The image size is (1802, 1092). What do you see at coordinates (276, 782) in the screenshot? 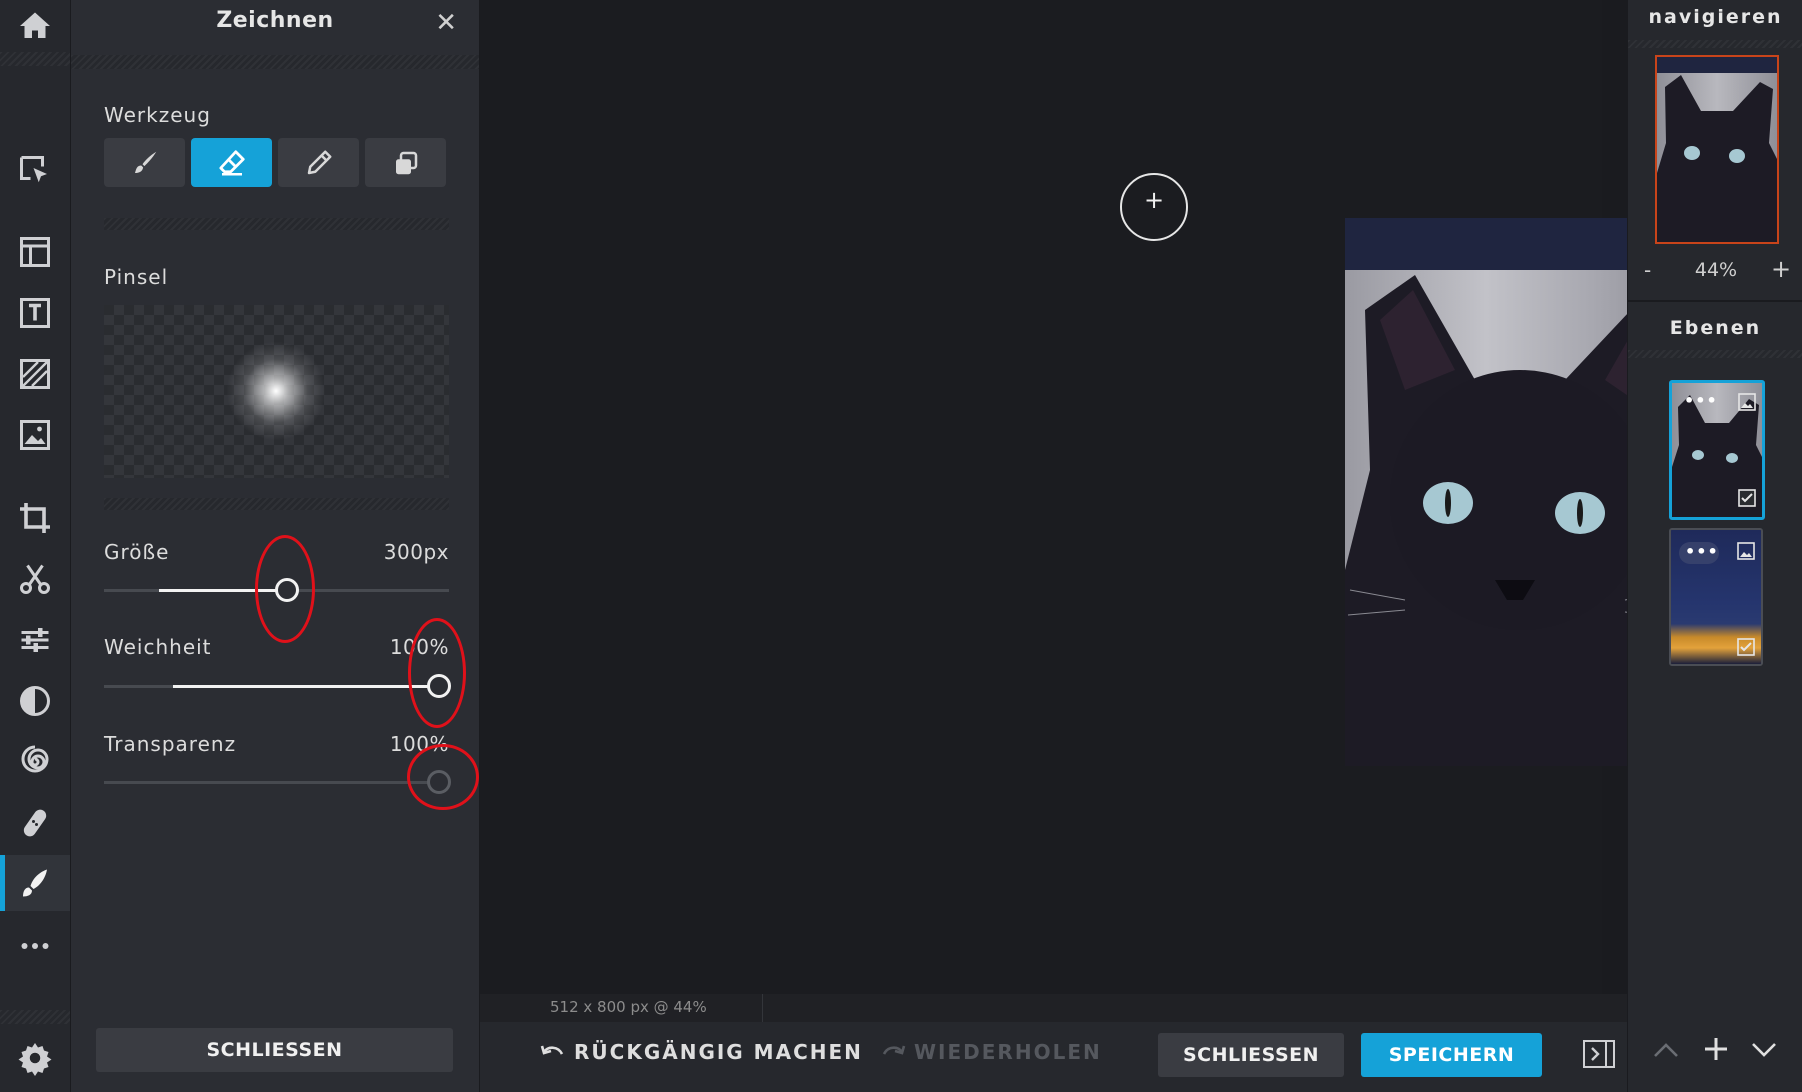
I see `slider-track` at bounding box center [276, 782].